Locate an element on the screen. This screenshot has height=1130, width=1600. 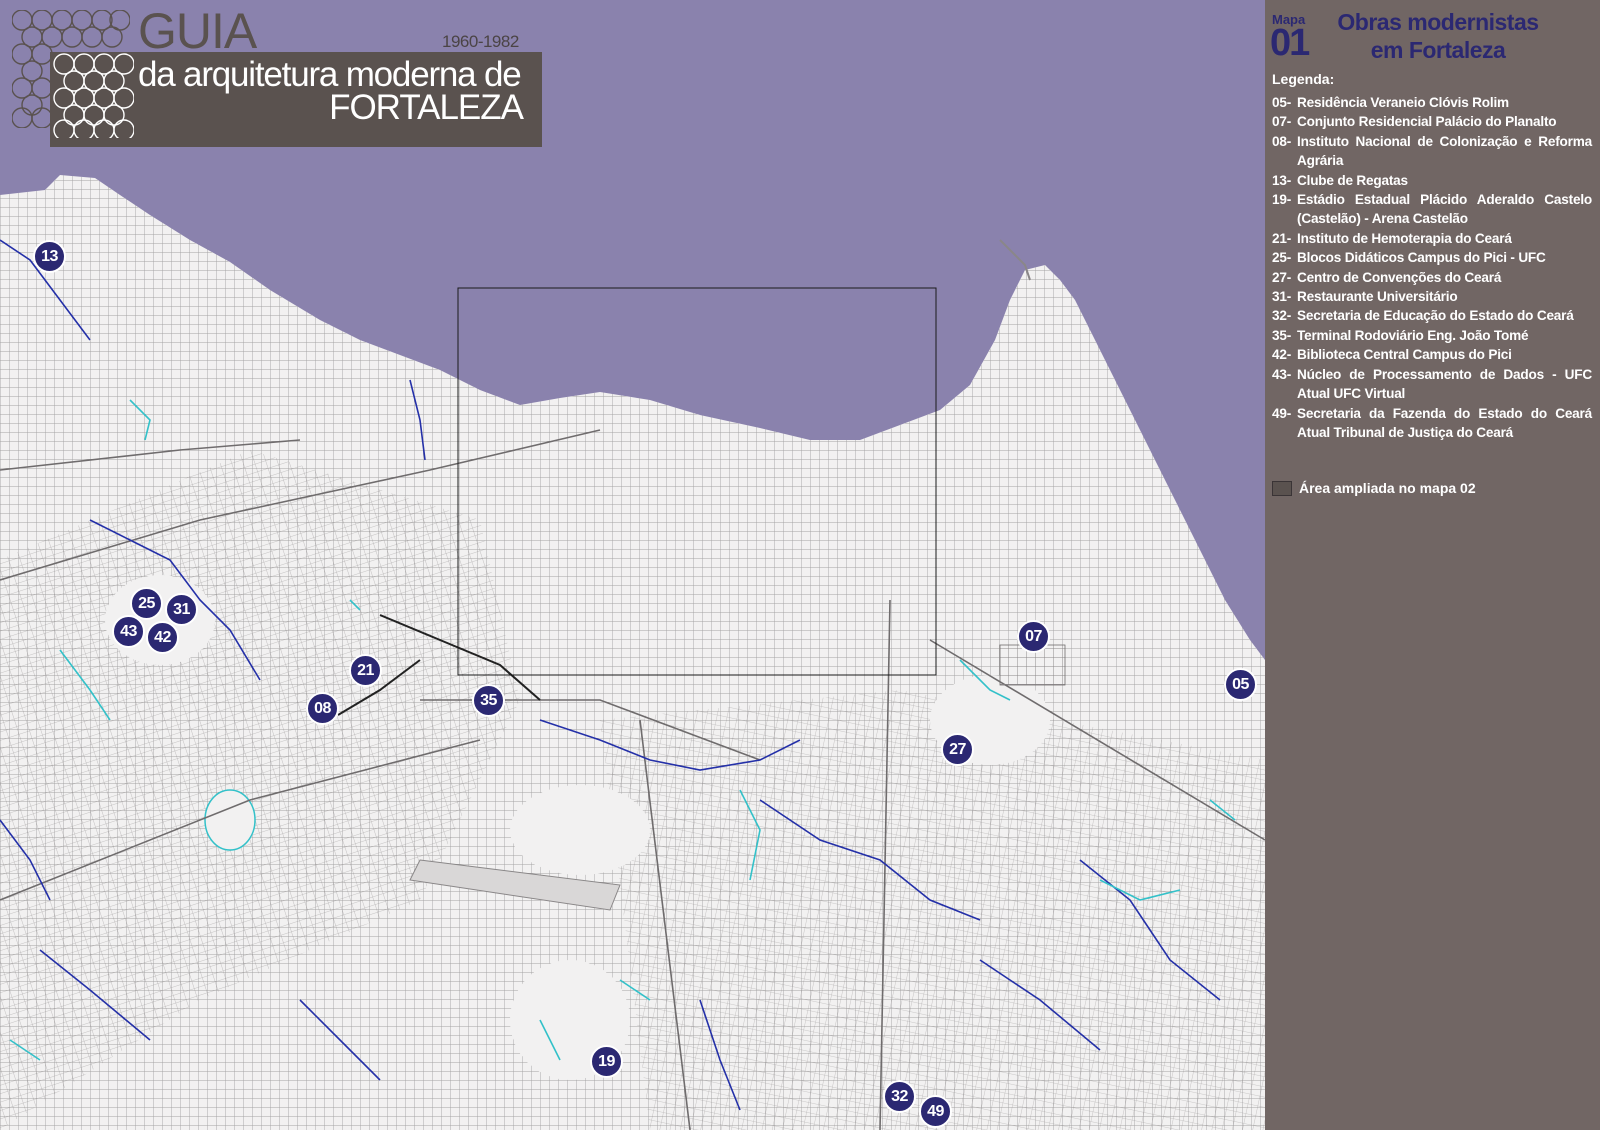
panel-title: Obras modernistas em Fortaleza is located at coordinates (1438, 36).